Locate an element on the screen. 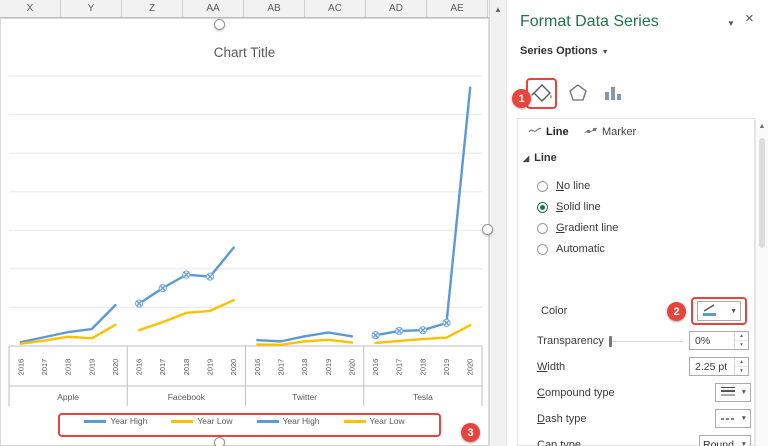  series-options-tab is located at coordinates (613, 94).